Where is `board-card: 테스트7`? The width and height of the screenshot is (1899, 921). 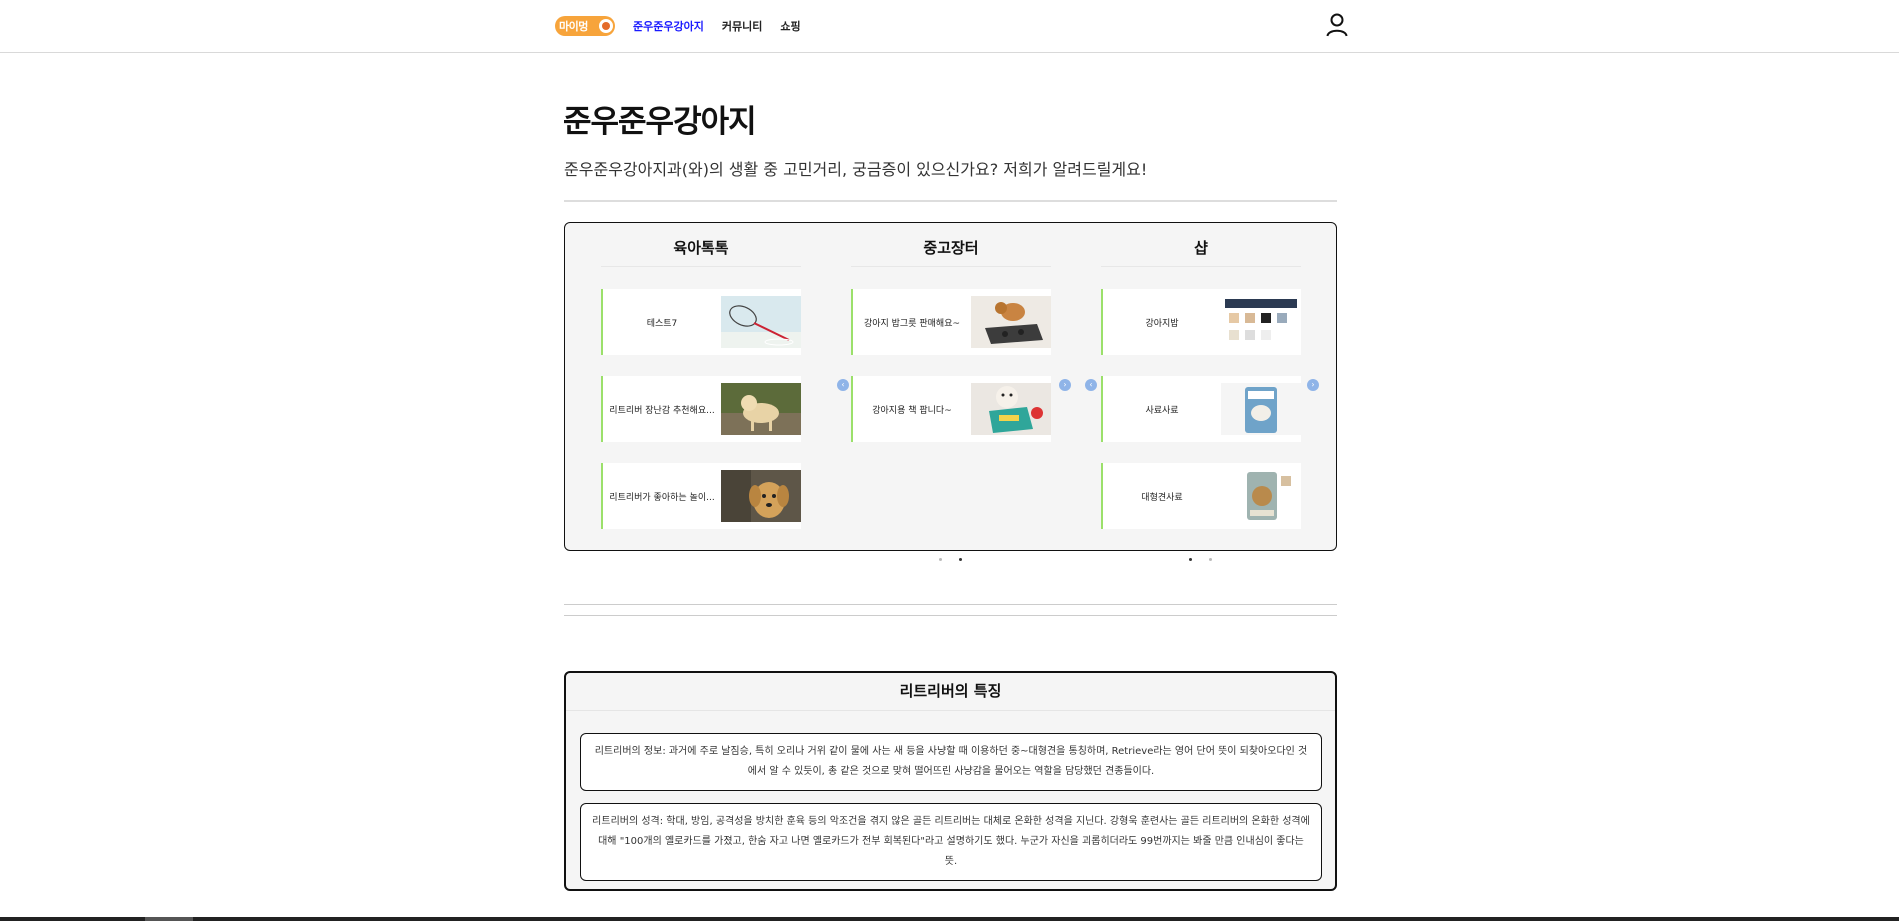
board-card: 테스트7 is located at coordinates (701, 322).